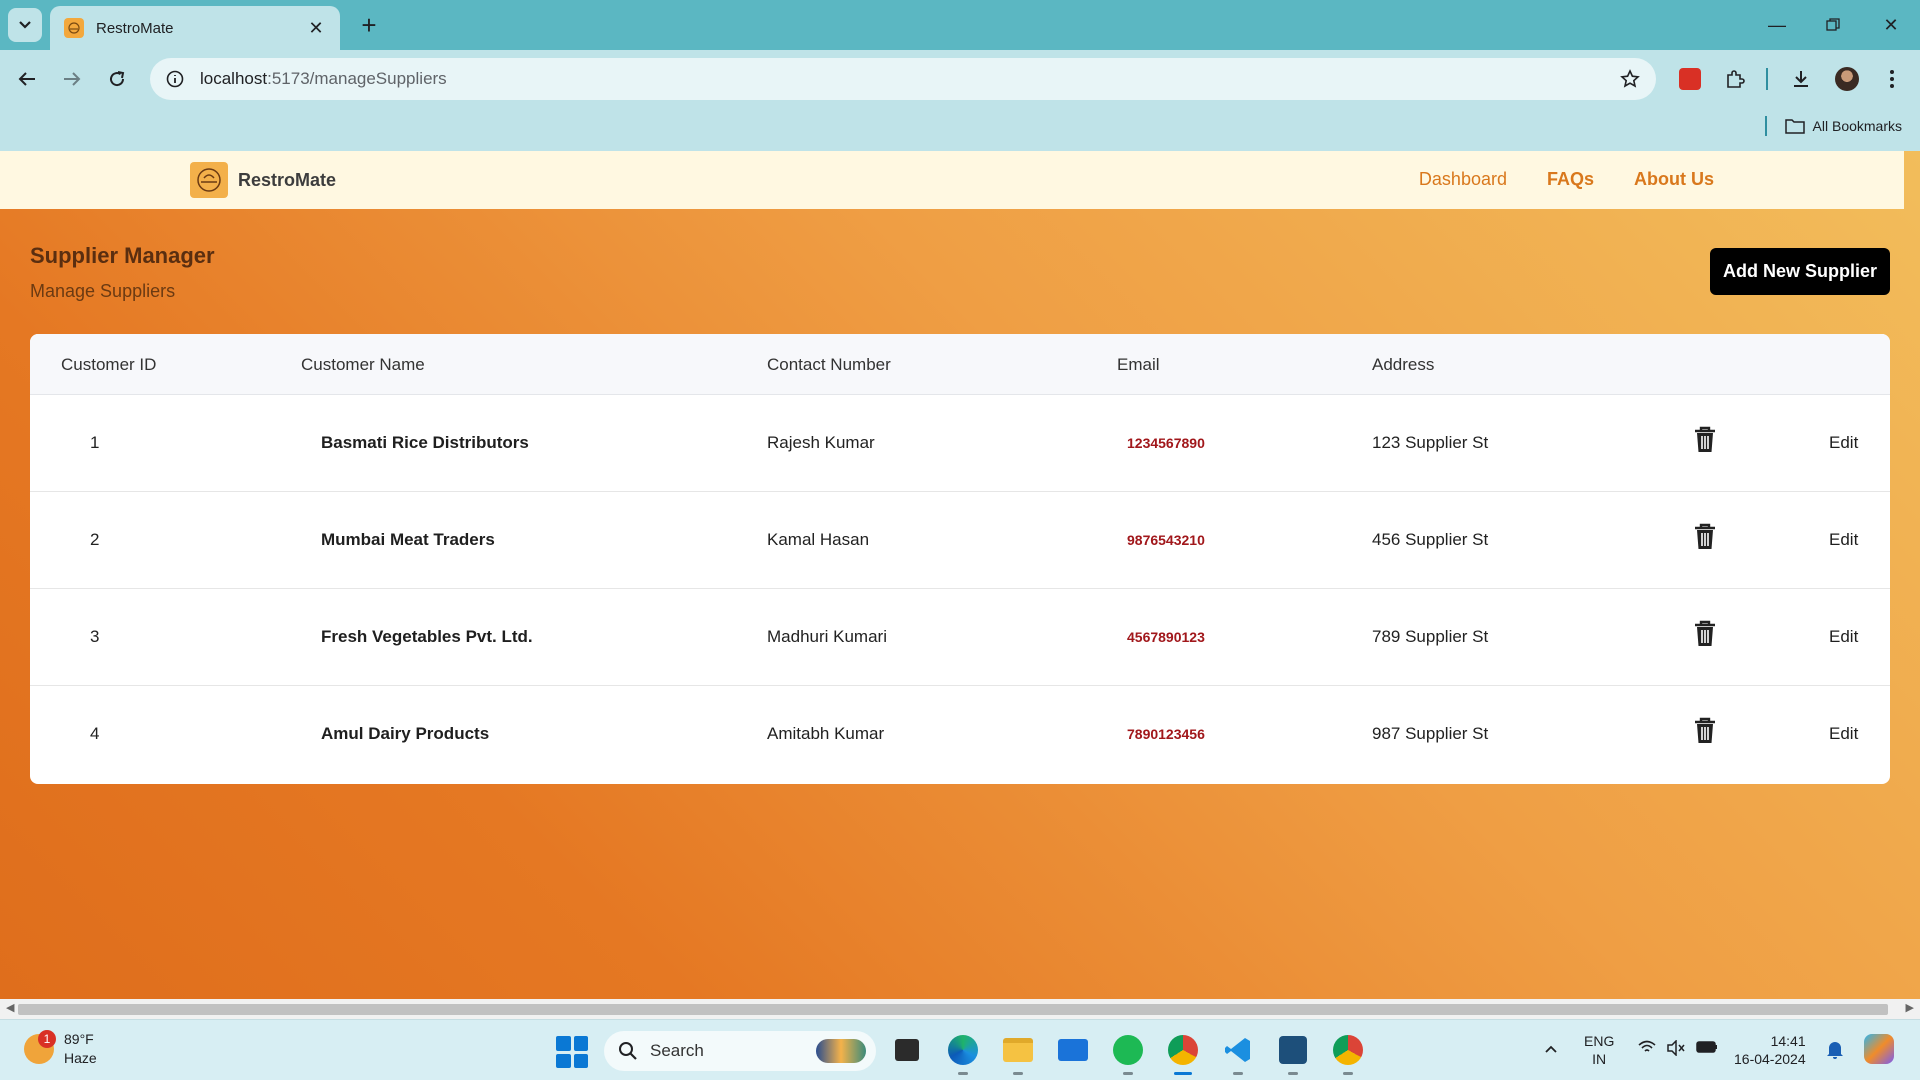  What do you see at coordinates (1833, 25) in the screenshot?
I see `restore-button` at bounding box center [1833, 25].